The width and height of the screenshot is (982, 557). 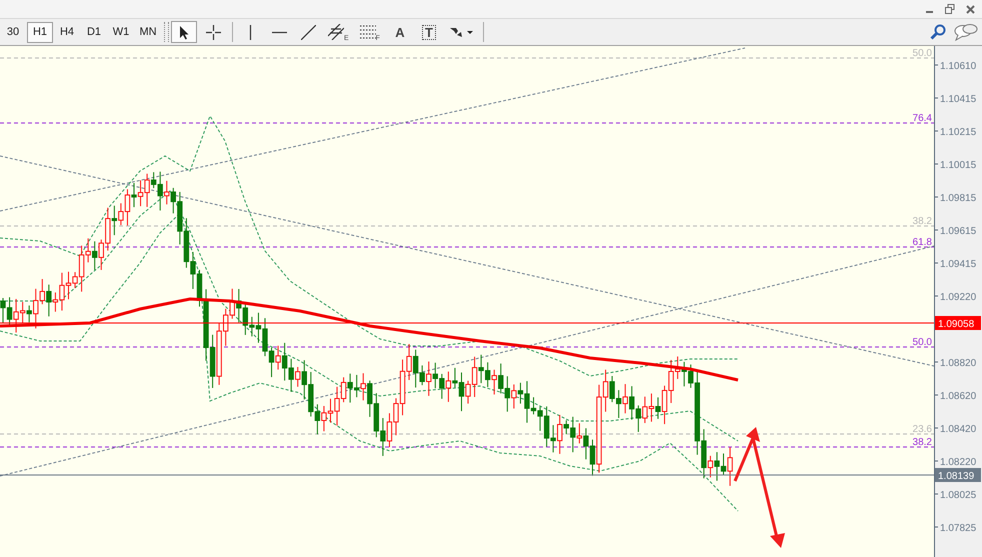 I want to click on price-label: 1.08620, so click(x=958, y=396).